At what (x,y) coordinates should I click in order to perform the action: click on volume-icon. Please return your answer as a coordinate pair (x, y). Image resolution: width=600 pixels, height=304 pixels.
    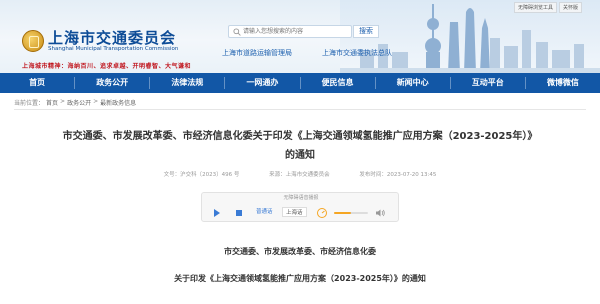
    Looking at the image, I should click on (380, 213).